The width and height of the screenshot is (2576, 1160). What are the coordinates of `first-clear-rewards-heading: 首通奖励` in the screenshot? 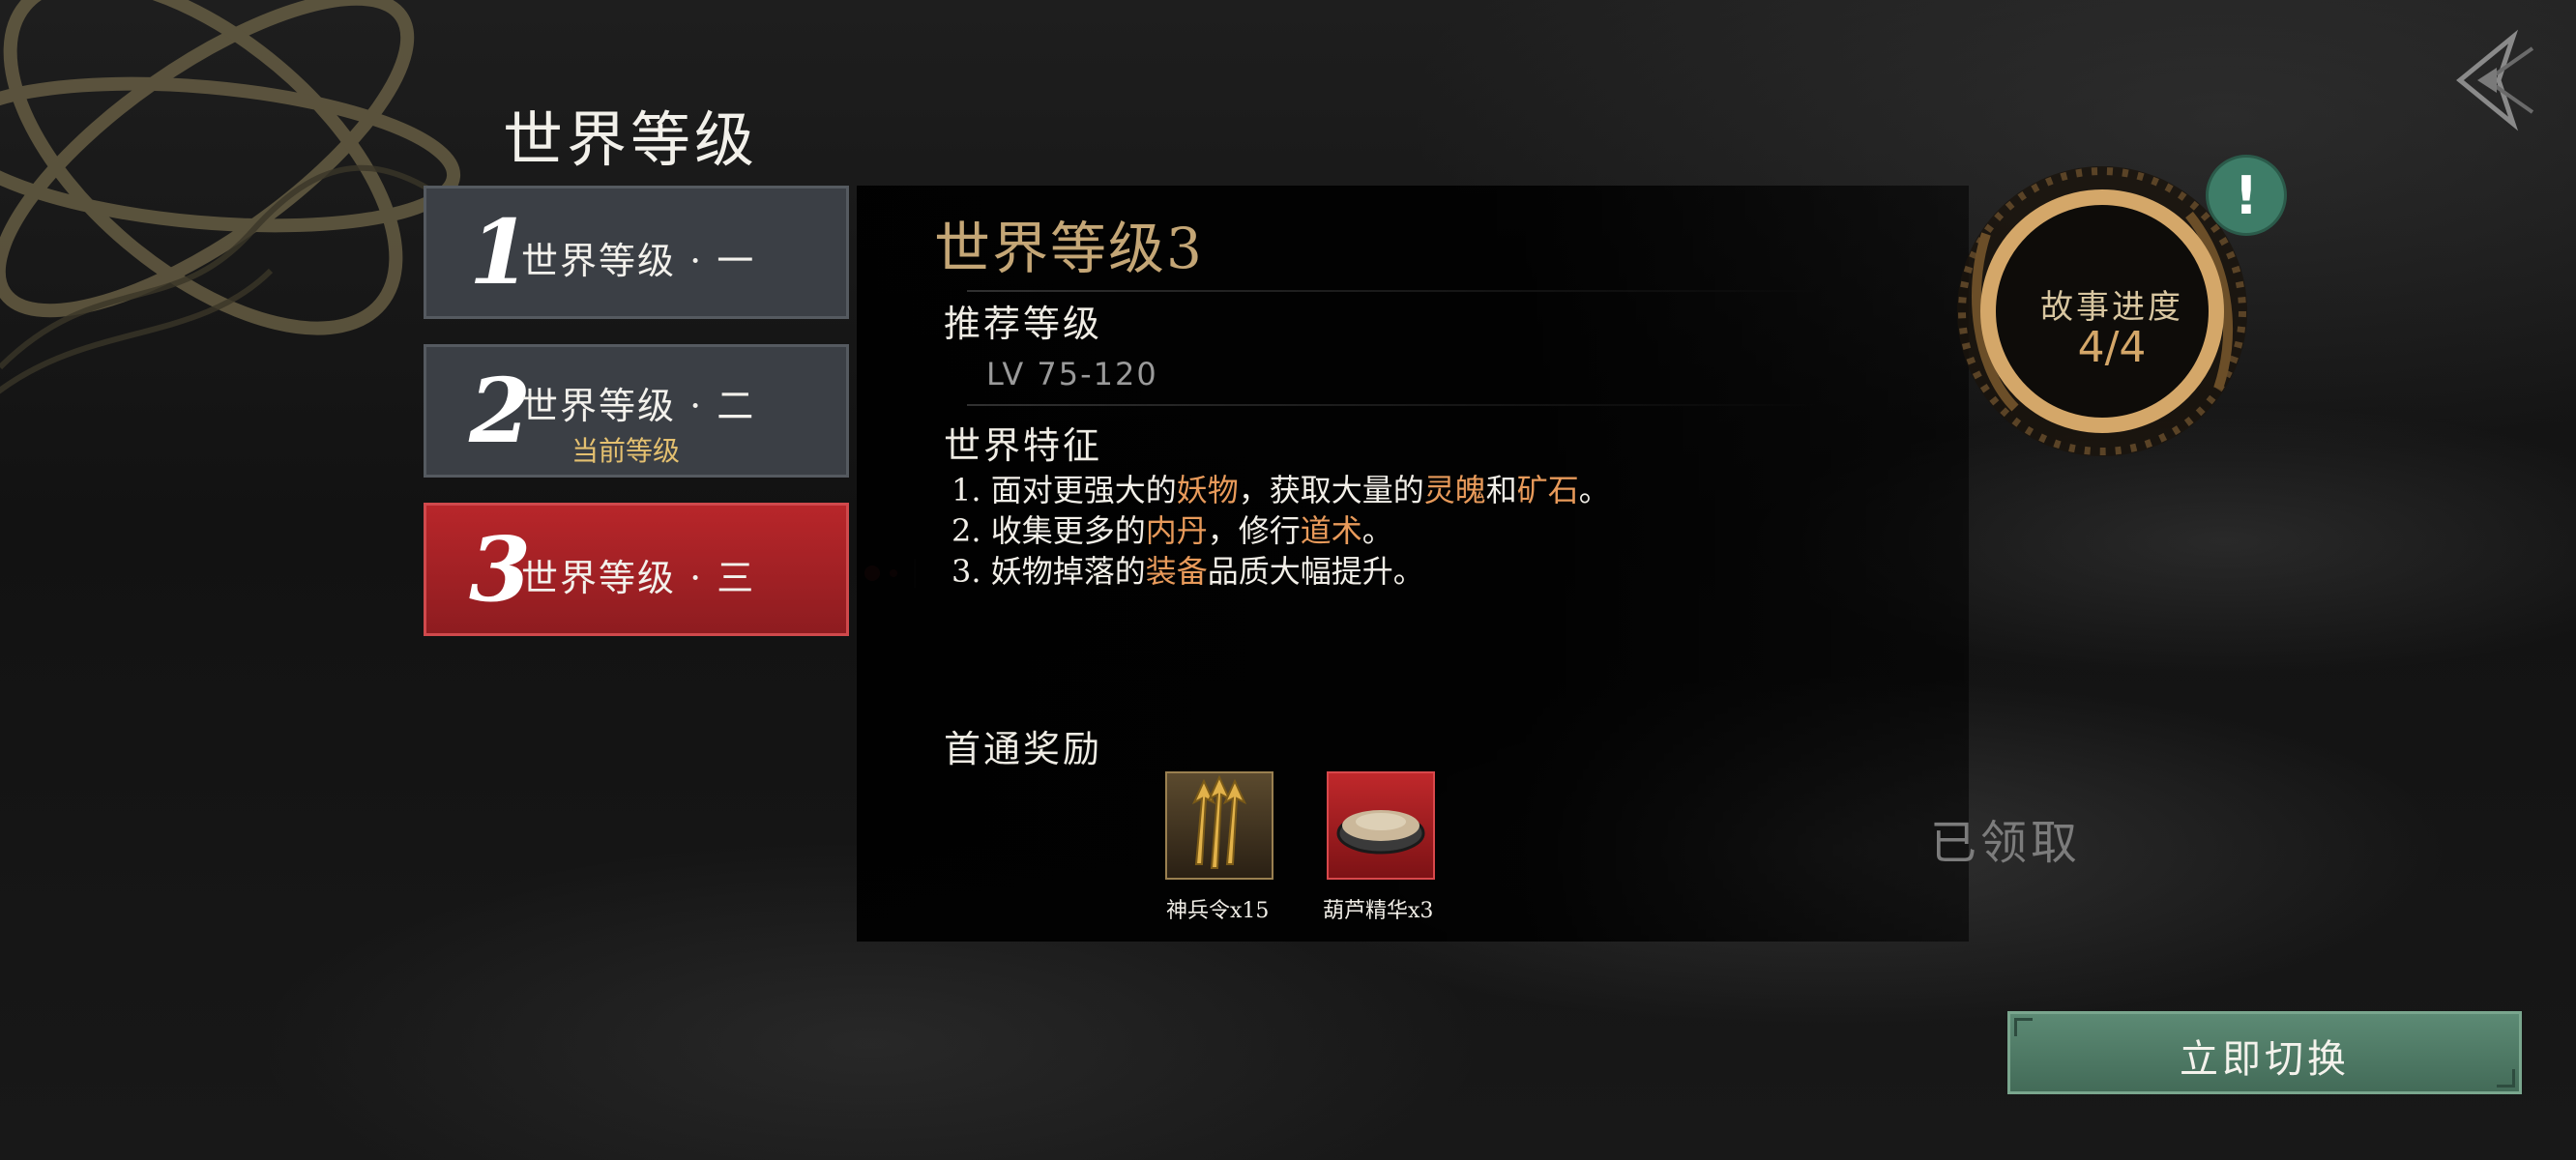 It's located at (1023, 749).